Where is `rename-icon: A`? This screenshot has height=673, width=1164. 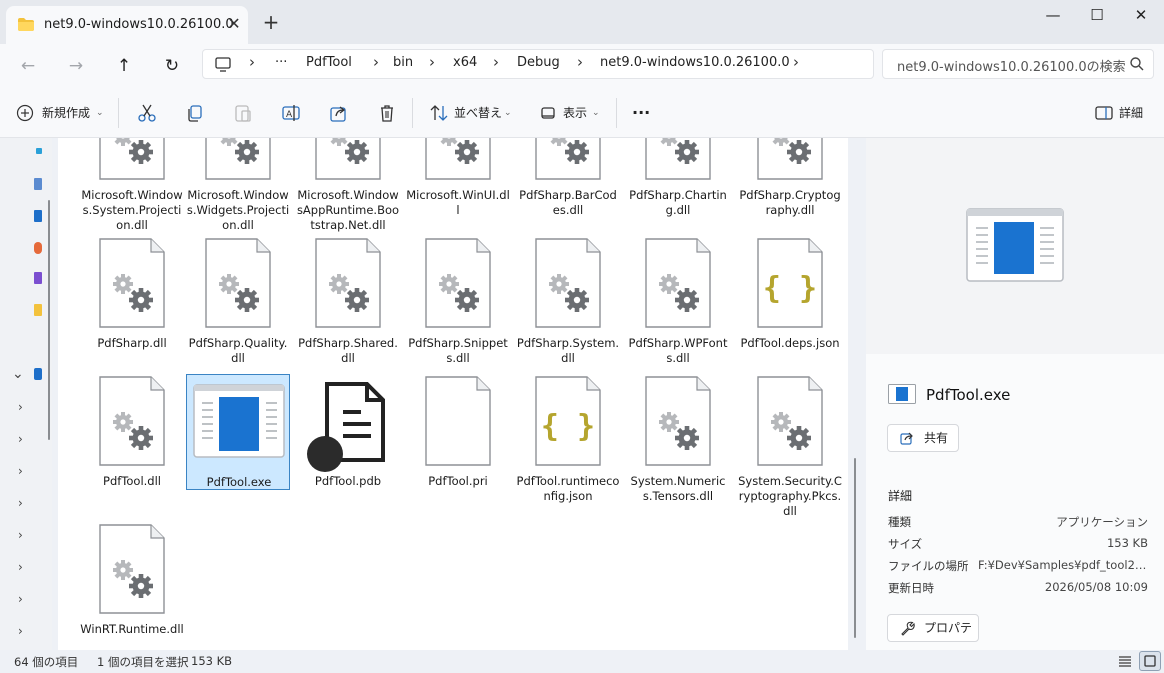 rename-icon: A is located at coordinates (291, 113).